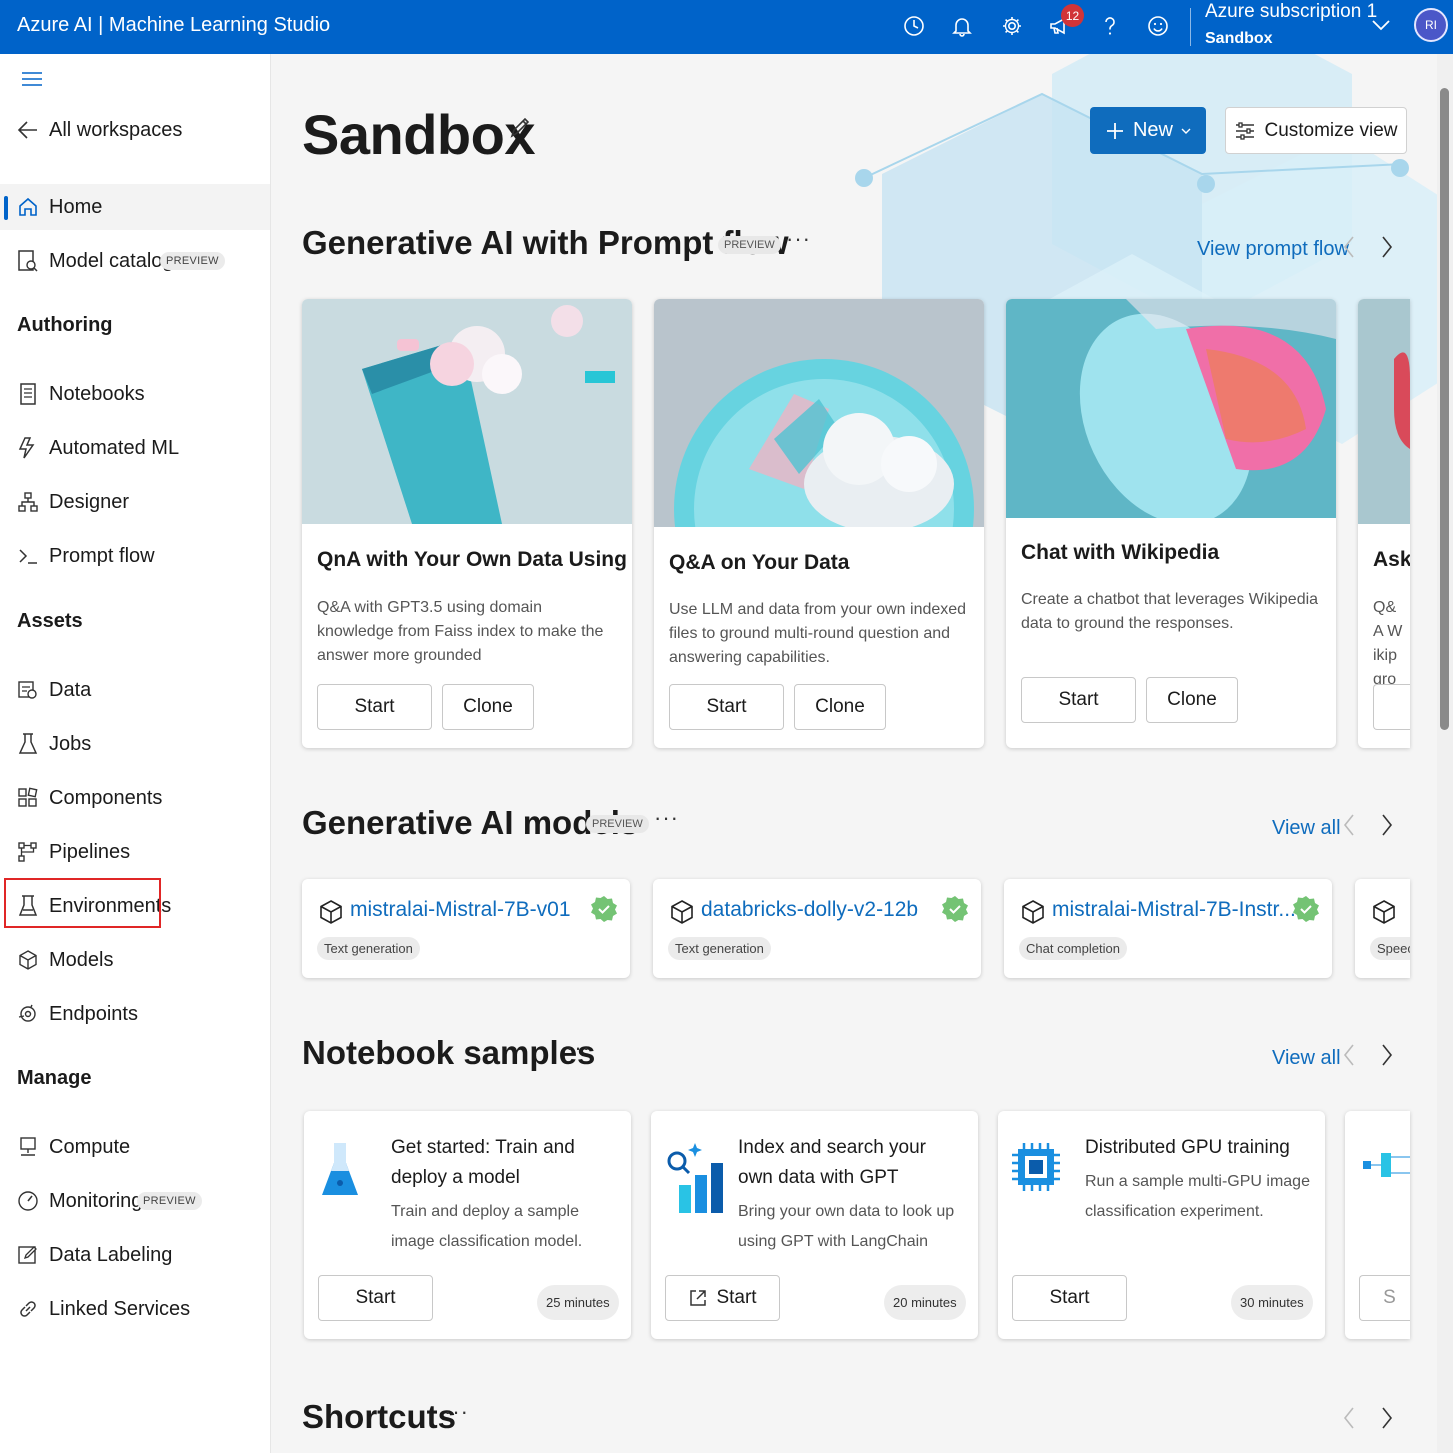 The width and height of the screenshot is (1453, 1453). I want to click on avatar: RI, so click(1431, 25).